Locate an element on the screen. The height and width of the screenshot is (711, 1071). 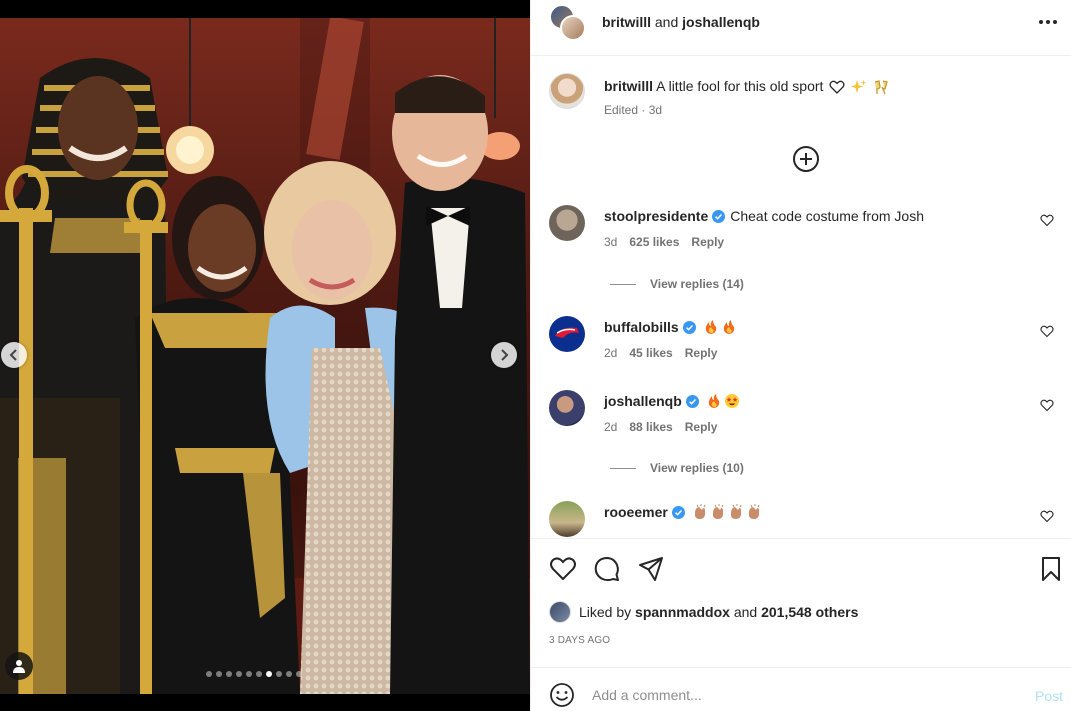
view-replies-button: View replies (14) is located at coordinates (677, 284).